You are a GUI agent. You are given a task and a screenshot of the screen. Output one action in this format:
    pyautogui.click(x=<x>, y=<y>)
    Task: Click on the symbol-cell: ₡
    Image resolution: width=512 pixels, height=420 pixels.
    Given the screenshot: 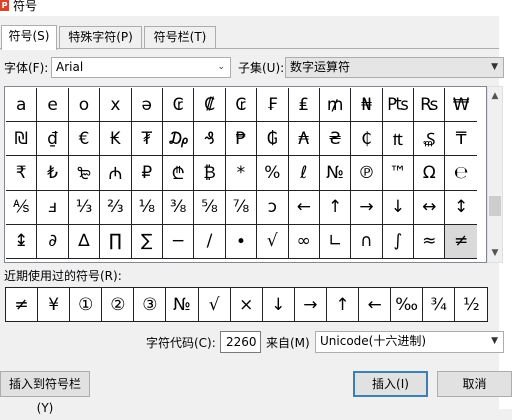 What is the action you would take?
    pyautogui.click(x=210, y=105)
    